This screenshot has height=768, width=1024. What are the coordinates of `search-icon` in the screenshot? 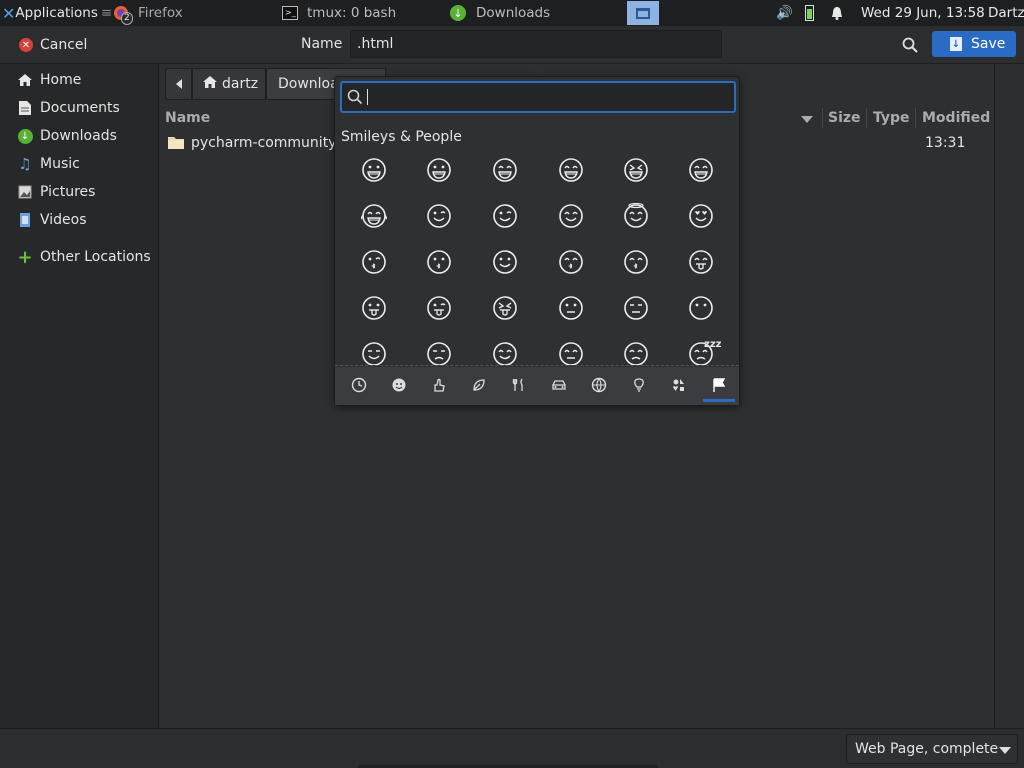 It's located at (910, 45).